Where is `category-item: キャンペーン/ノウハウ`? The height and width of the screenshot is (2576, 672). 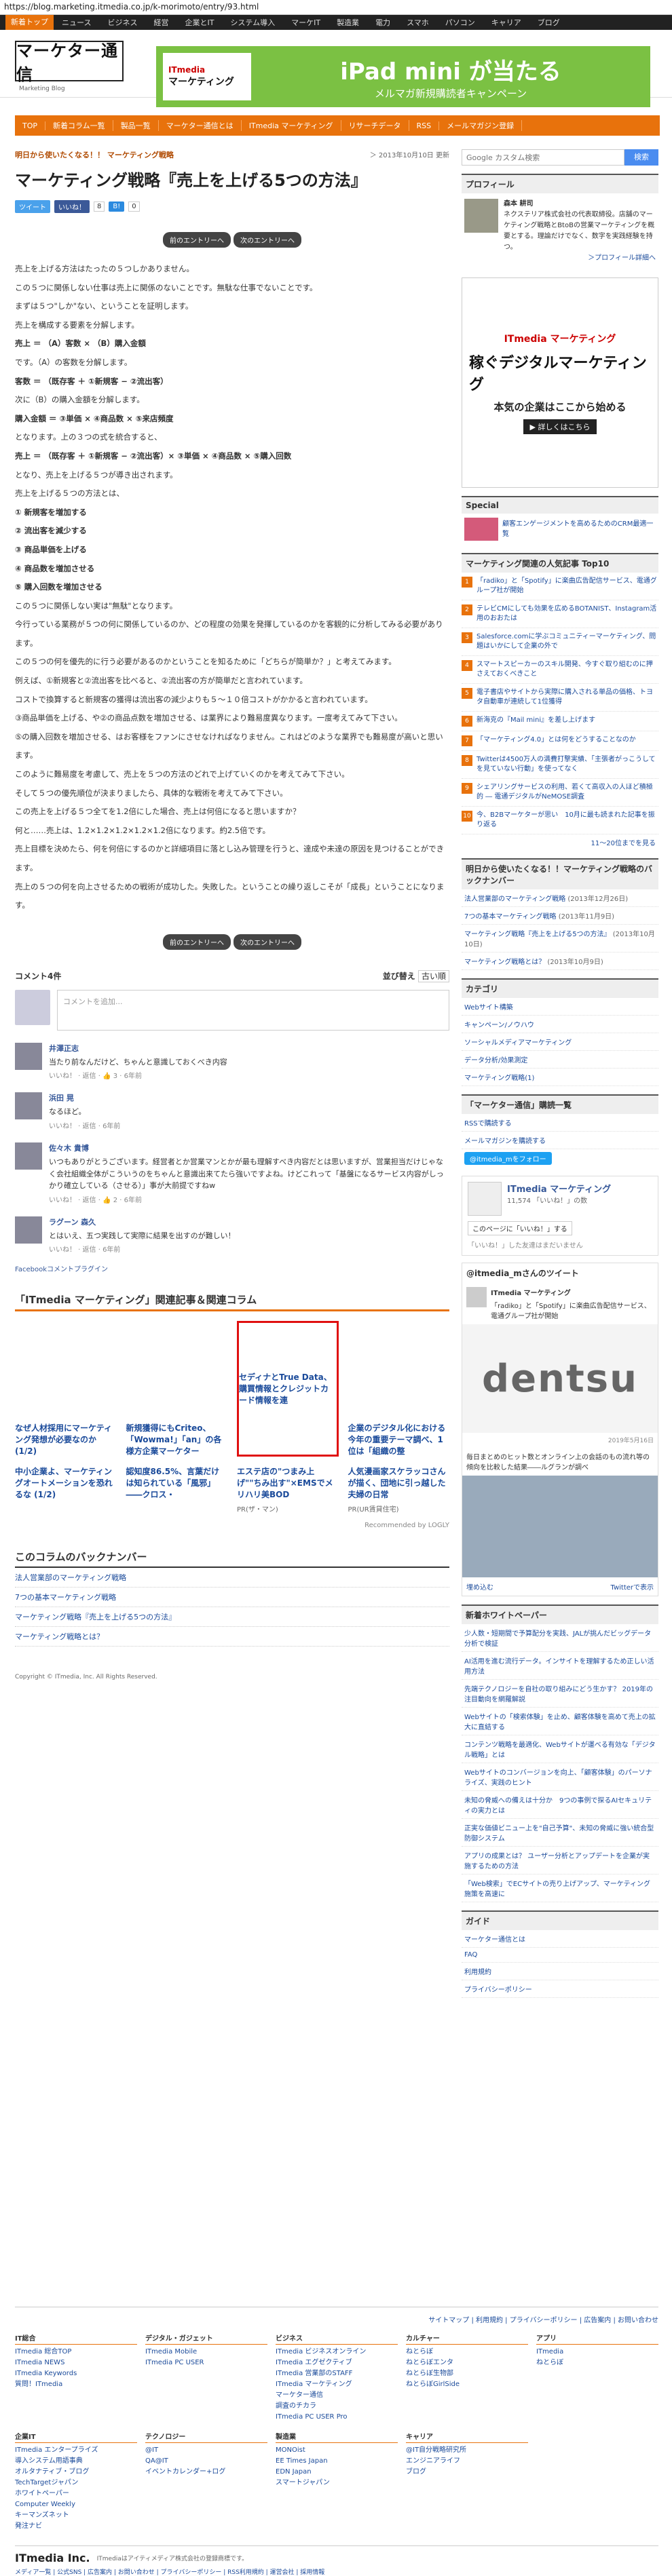
category-item: キャンペーン/ノウハウ is located at coordinates (560, 1024).